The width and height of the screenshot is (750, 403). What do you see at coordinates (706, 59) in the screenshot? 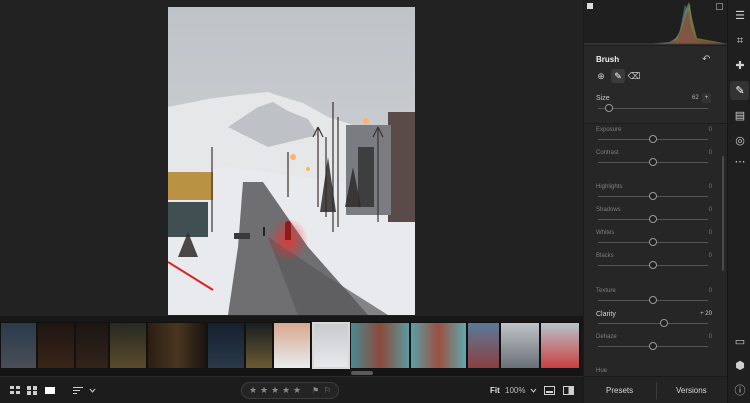
I see `undo-icon: ↶` at bounding box center [706, 59].